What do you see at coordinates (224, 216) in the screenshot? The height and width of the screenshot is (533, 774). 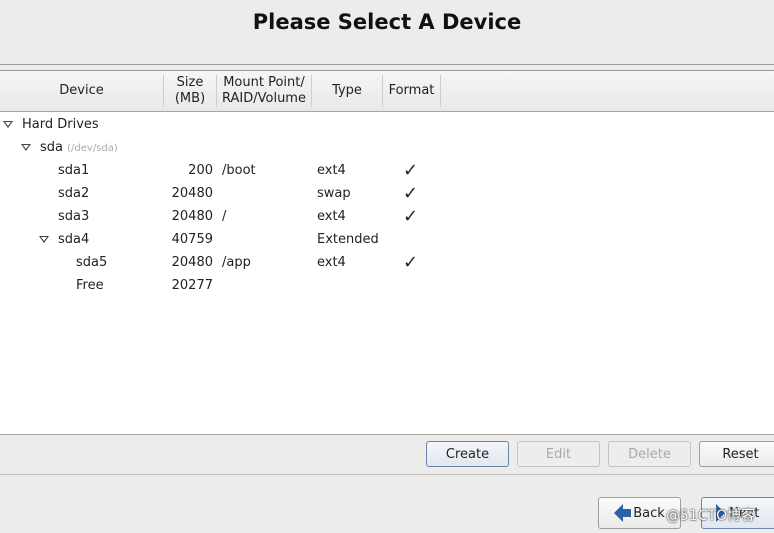 I see `mount-point: /` at bounding box center [224, 216].